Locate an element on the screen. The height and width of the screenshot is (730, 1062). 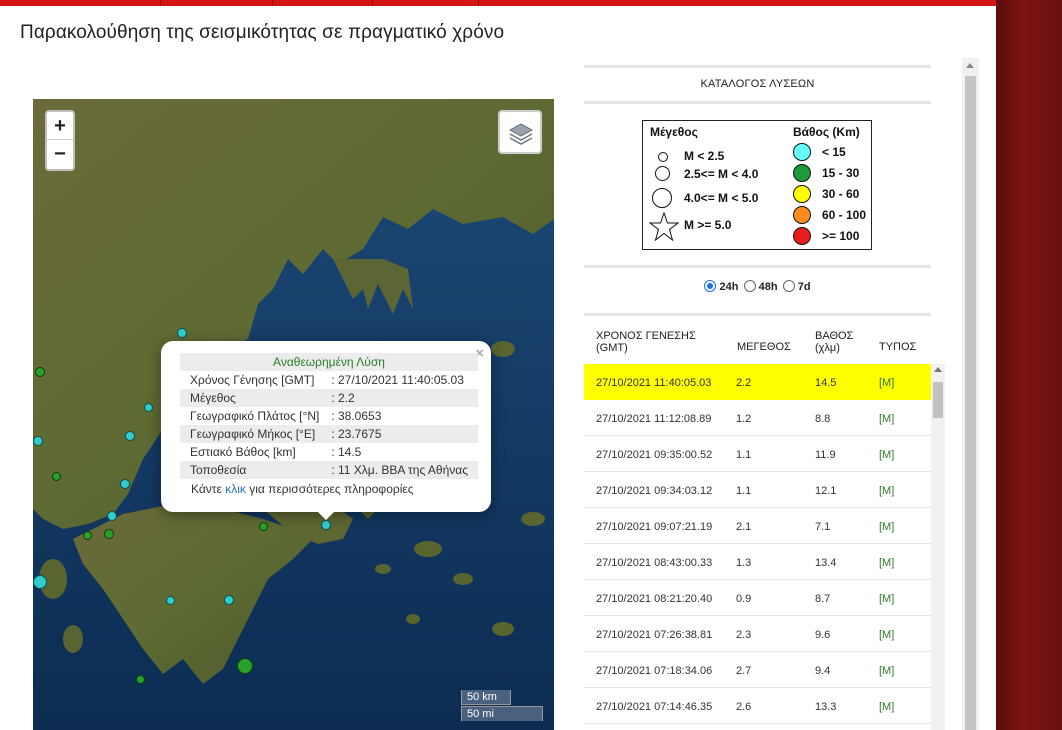
popup-field-label: Γεωγραφικό Πλάτος [°N] is located at coordinates (255, 416).